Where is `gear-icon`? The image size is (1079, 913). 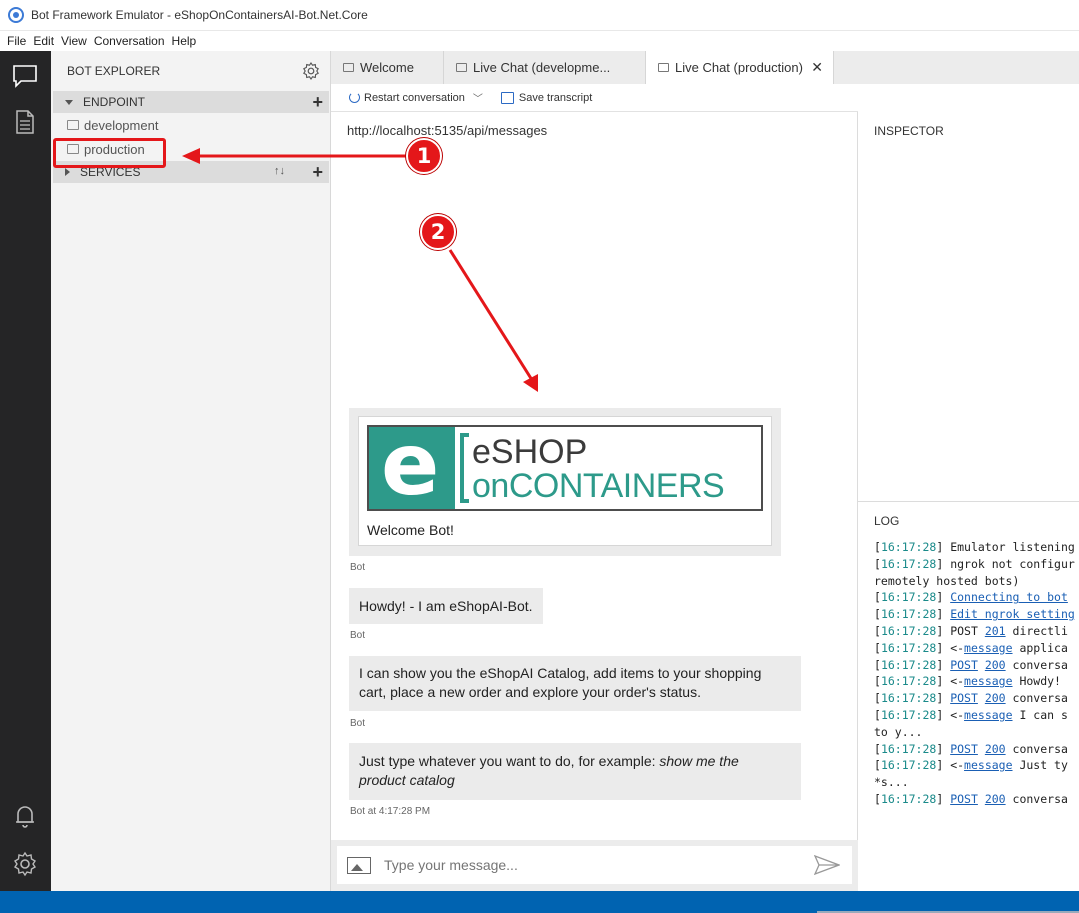 gear-icon is located at coordinates (25, 864).